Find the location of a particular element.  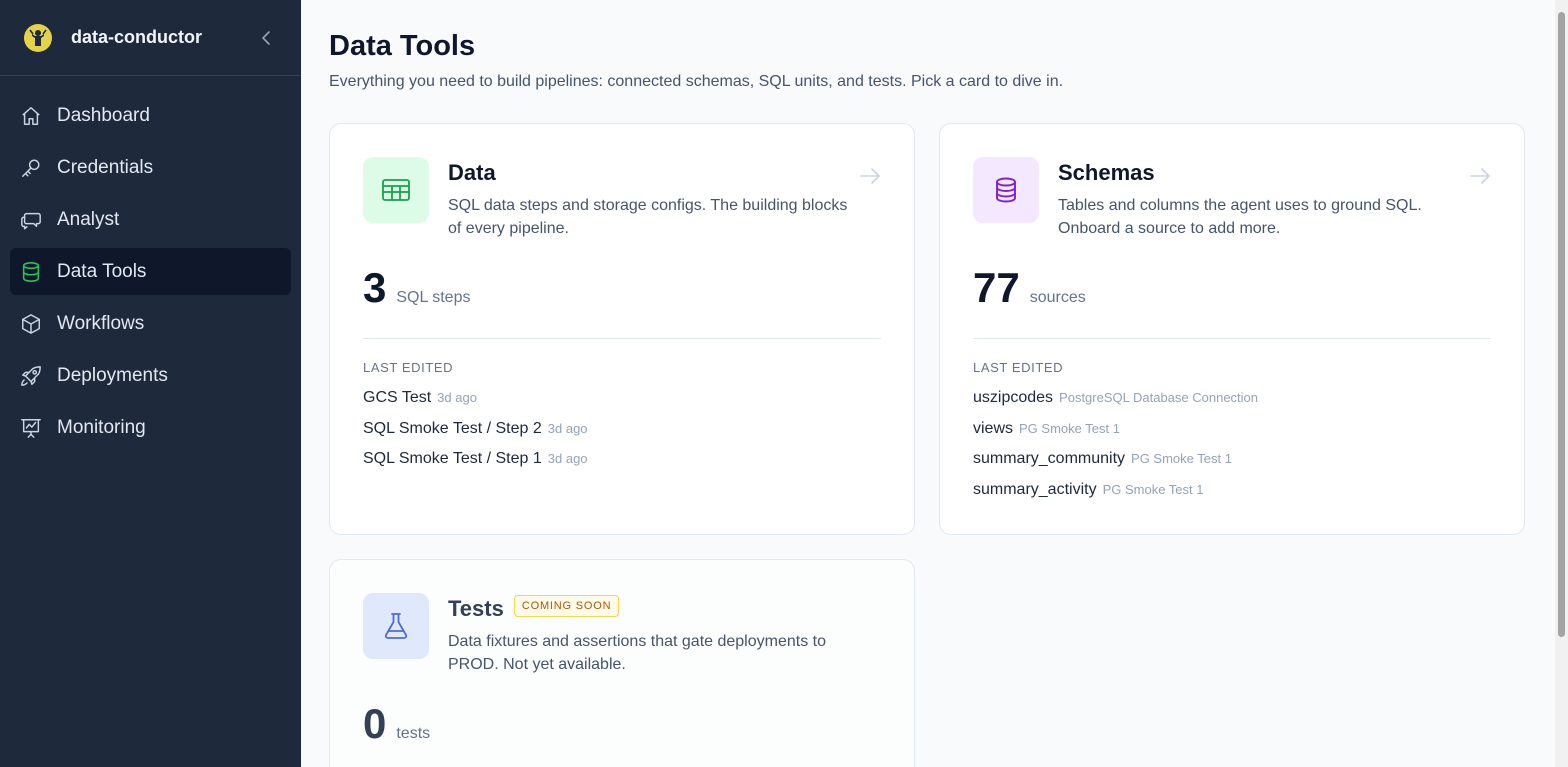

collapse-sidebar-button is located at coordinates (267, 38).